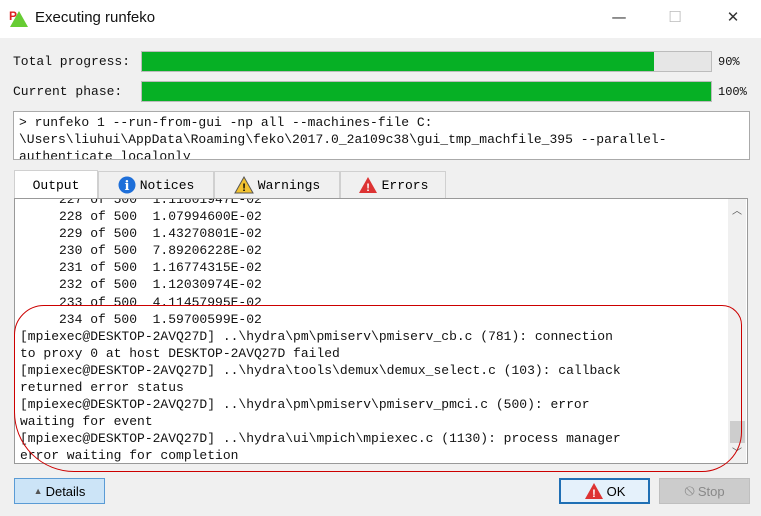 The height and width of the screenshot is (516, 761). I want to click on tab-label: Output, so click(56, 185).